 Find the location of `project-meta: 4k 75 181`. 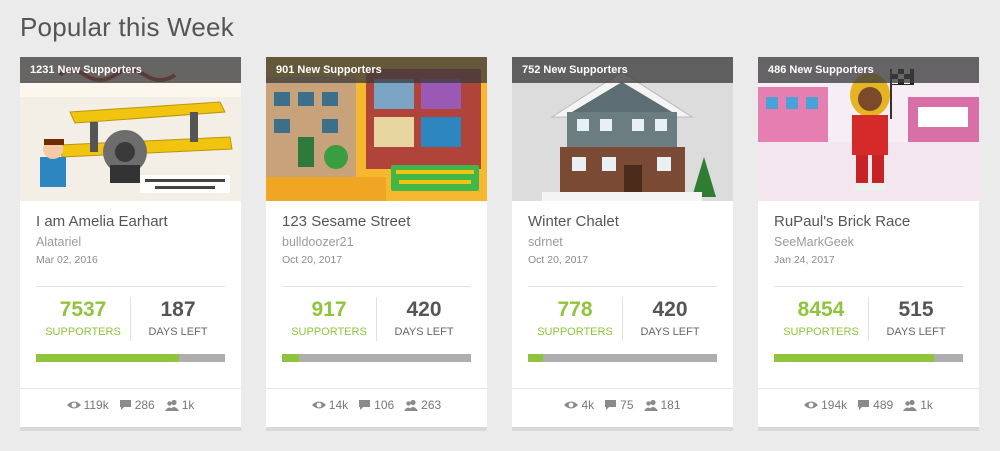

project-meta: 4k 75 181 is located at coordinates (622, 405).